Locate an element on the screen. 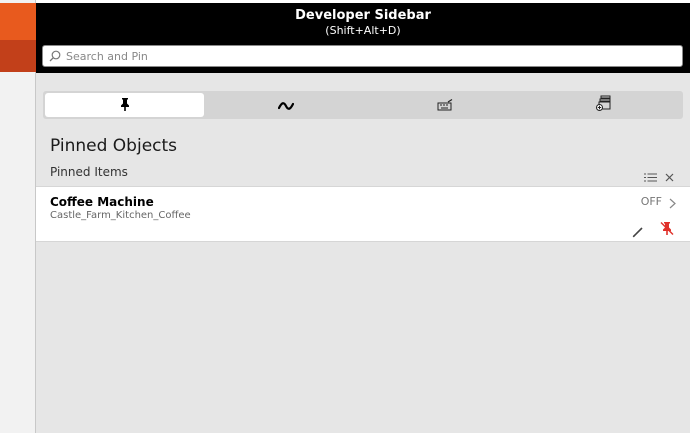 The image size is (690, 433). pinned-items-header: Pinned Items is located at coordinates (89, 172).